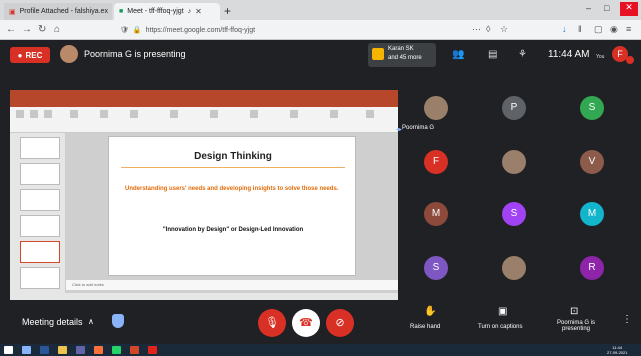 This screenshot has height=356, width=641. What do you see at coordinates (232, 285) in the screenshot?
I see `notes-pane: Click to add notes` at bounding box center [232, 285].